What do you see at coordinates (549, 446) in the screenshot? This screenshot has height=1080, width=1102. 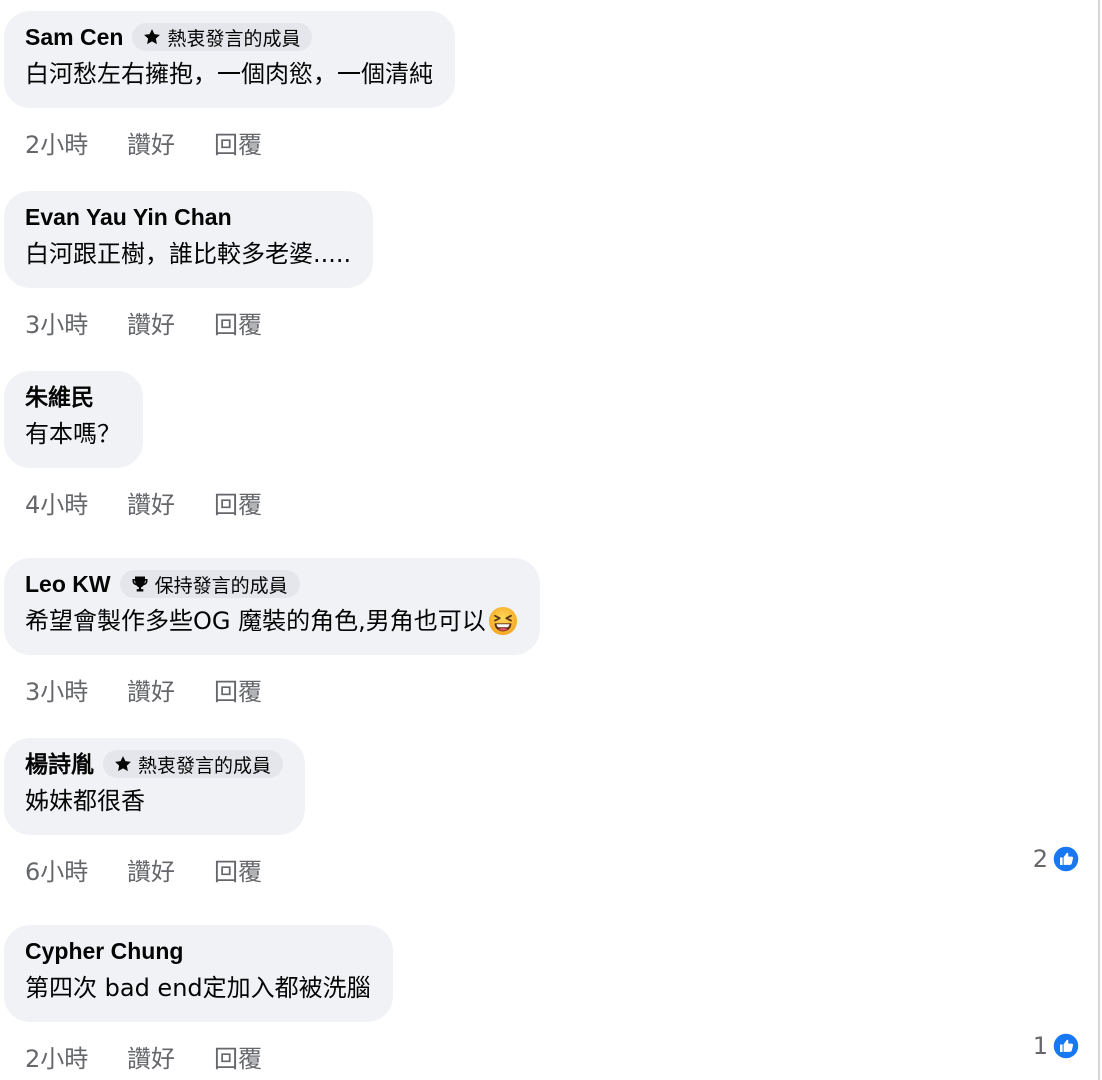 I see `comment-item: 朱維民 有本嗎？ 4小時 讚好 回覆` at bounding box center [549, 446].